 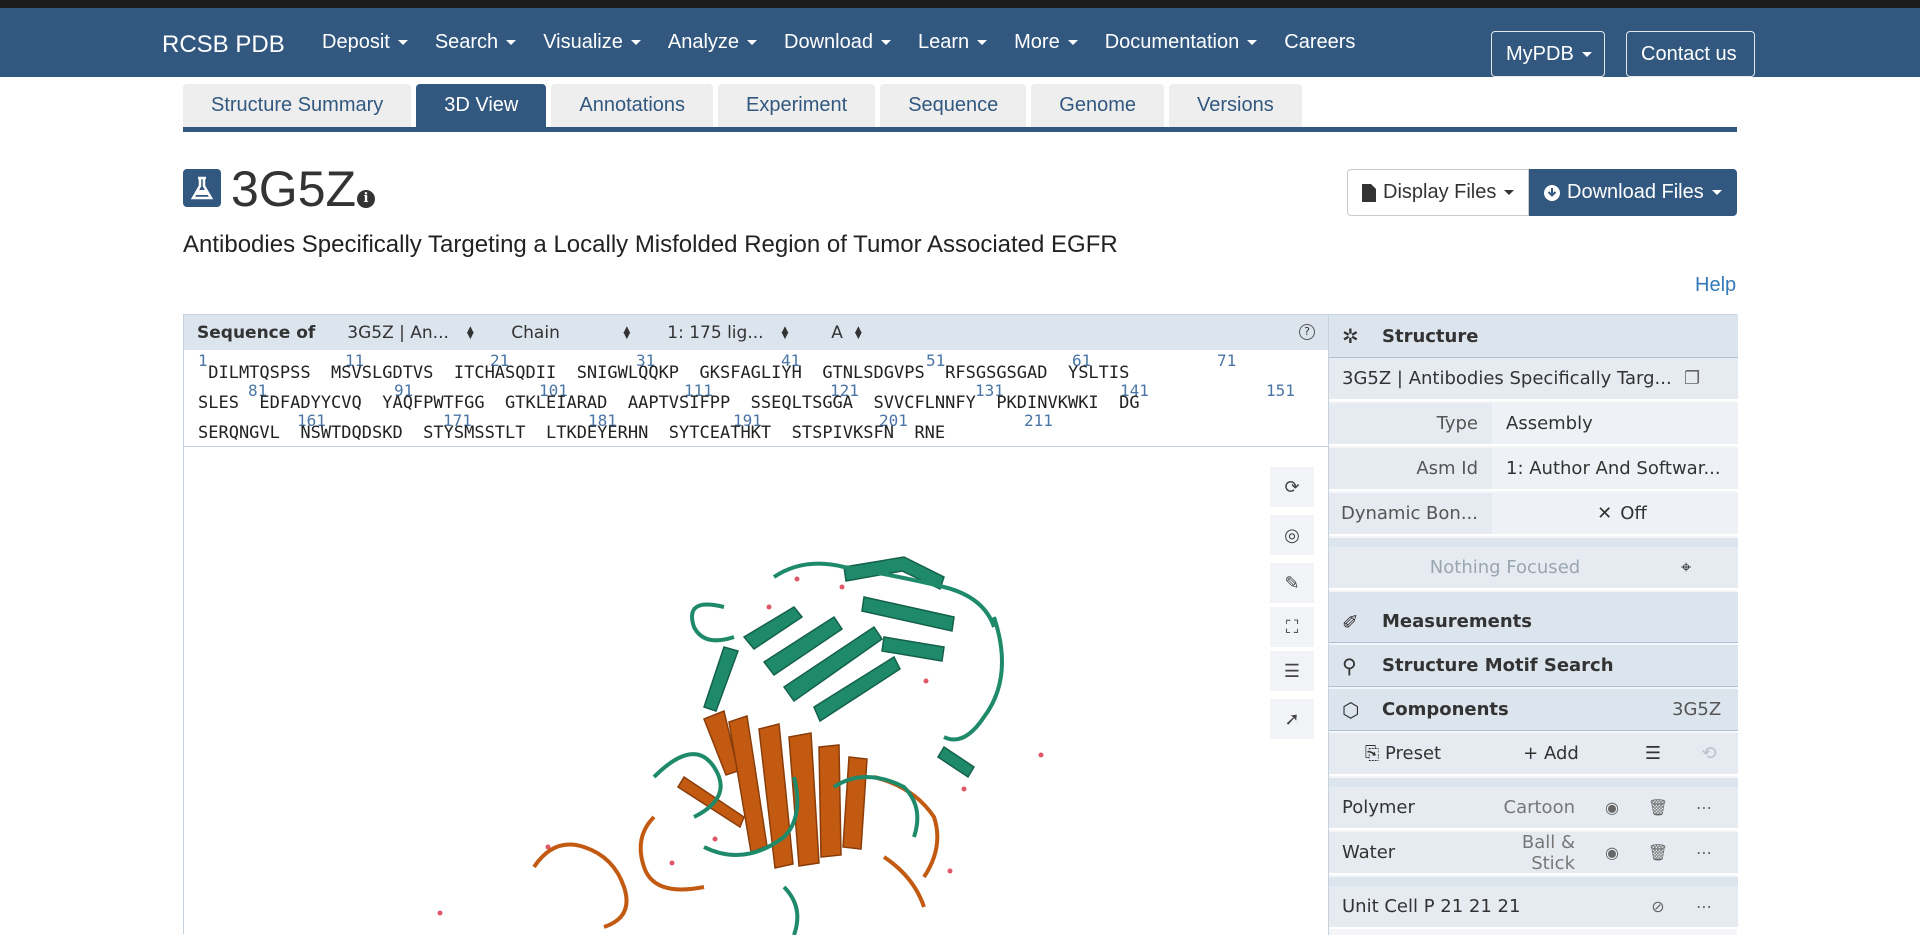 What do you see at coordinates (1292, 583) in the screenshot?
I see `wrench-icon: ✎` at bounding box center [1292, 583].